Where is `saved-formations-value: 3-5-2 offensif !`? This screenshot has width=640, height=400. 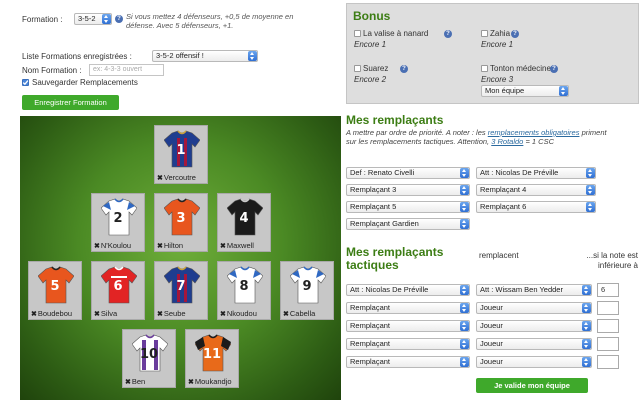 saved-formations-value: 3-5-2 offensif ! is located at coordinates (180, 55).